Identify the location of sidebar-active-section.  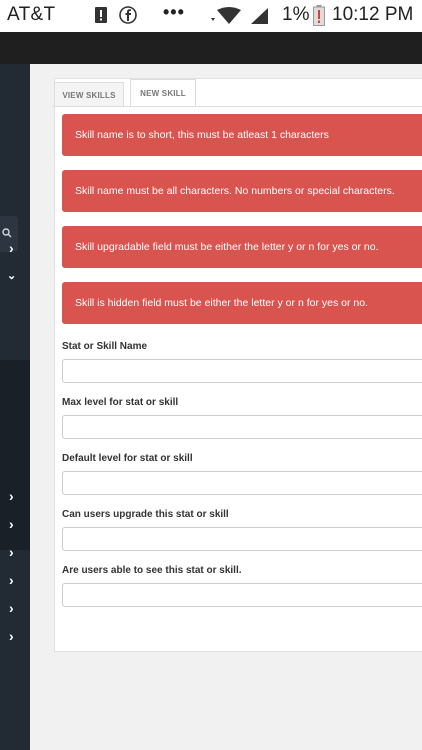
(15, 455).